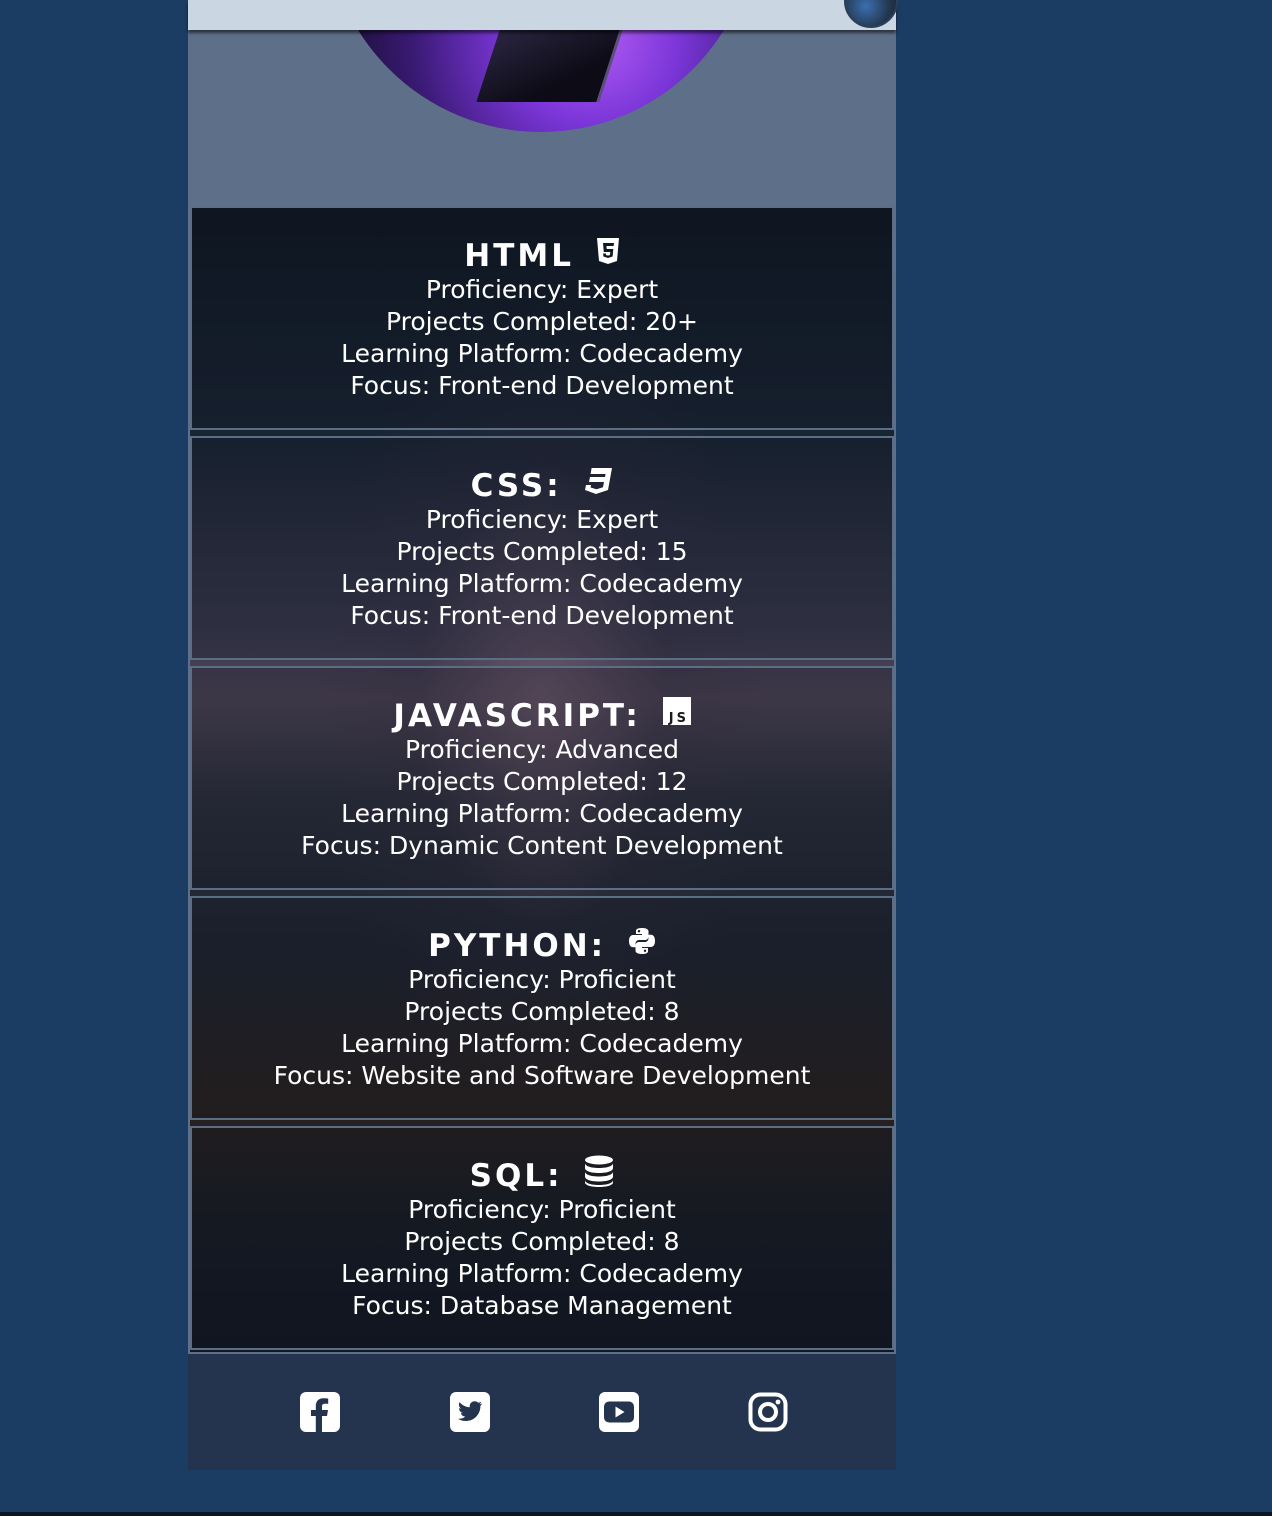 This screenshot has height=1516, width=1272. I want to click on js-icon-text: JS, so click(677, 718).